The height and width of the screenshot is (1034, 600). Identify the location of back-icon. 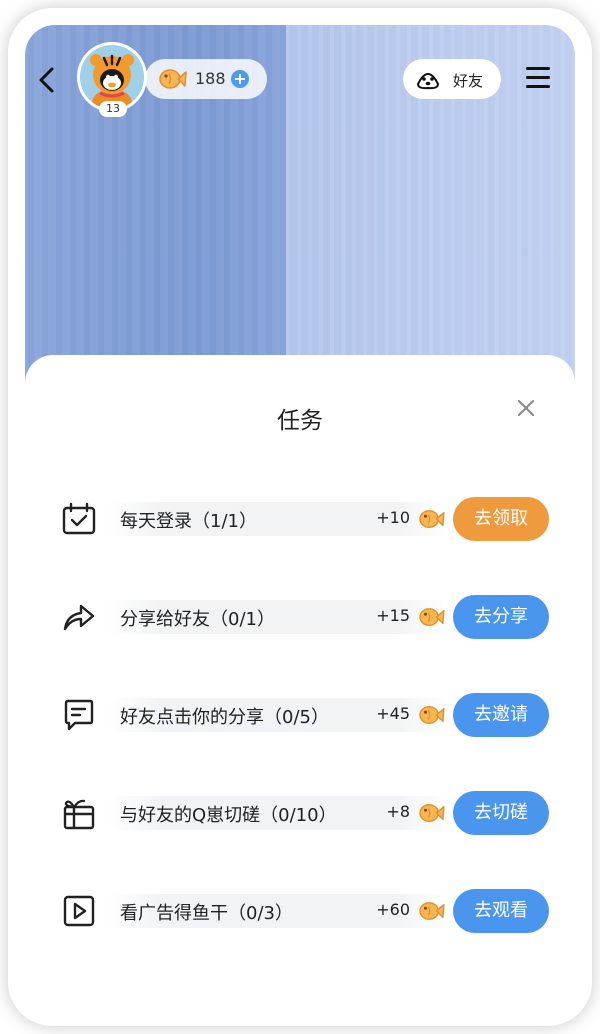
(46, 80).